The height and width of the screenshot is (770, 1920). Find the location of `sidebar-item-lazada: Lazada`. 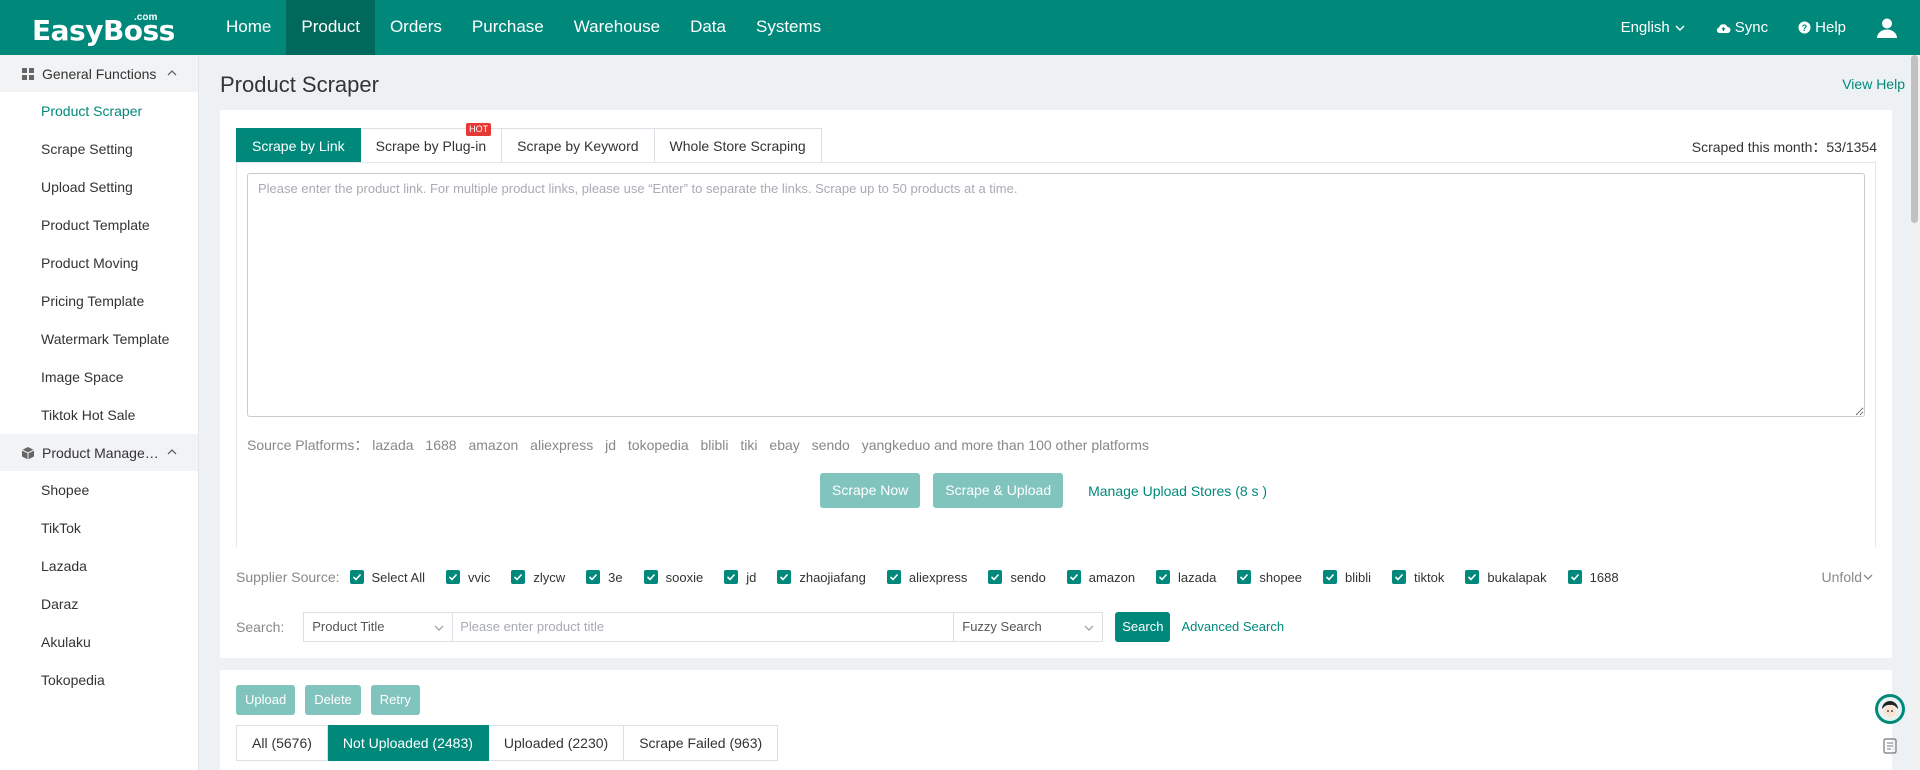

sidebar-item-lazada: Lazada is located at coordinates (99, 566).